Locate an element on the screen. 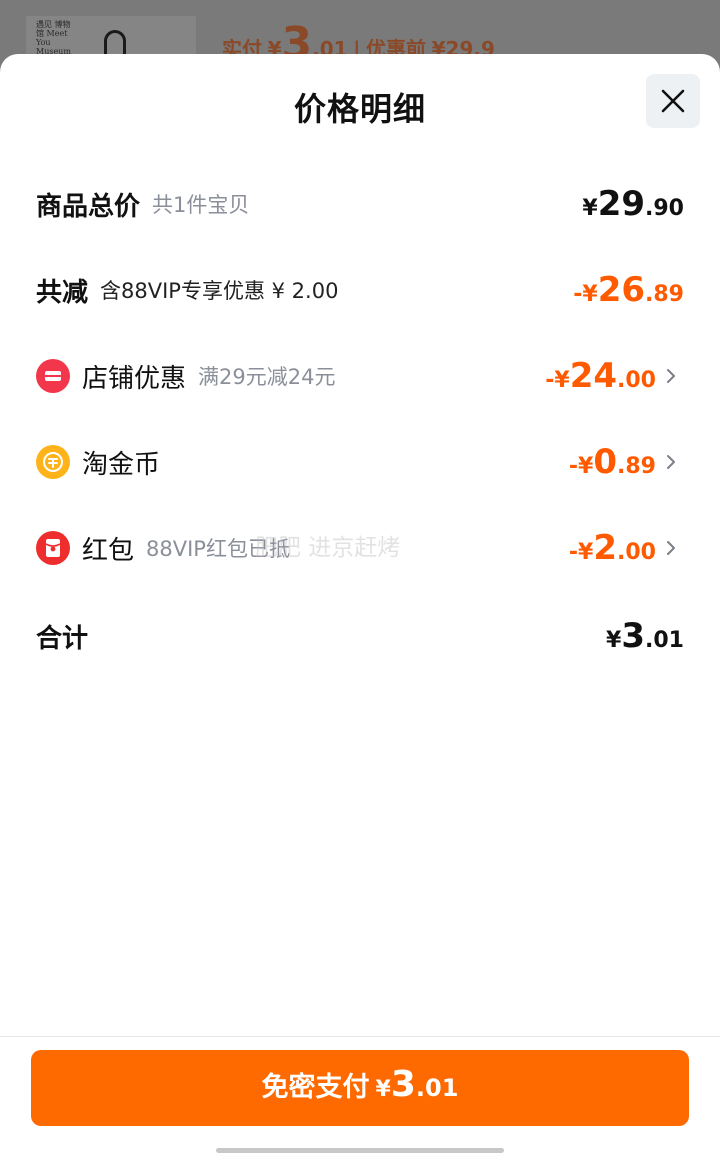 The height and width of the screenshot is (1157, 720). password-free-pay-button: 免密支付 ¥3.01 is located at coordinates (360, 1088).